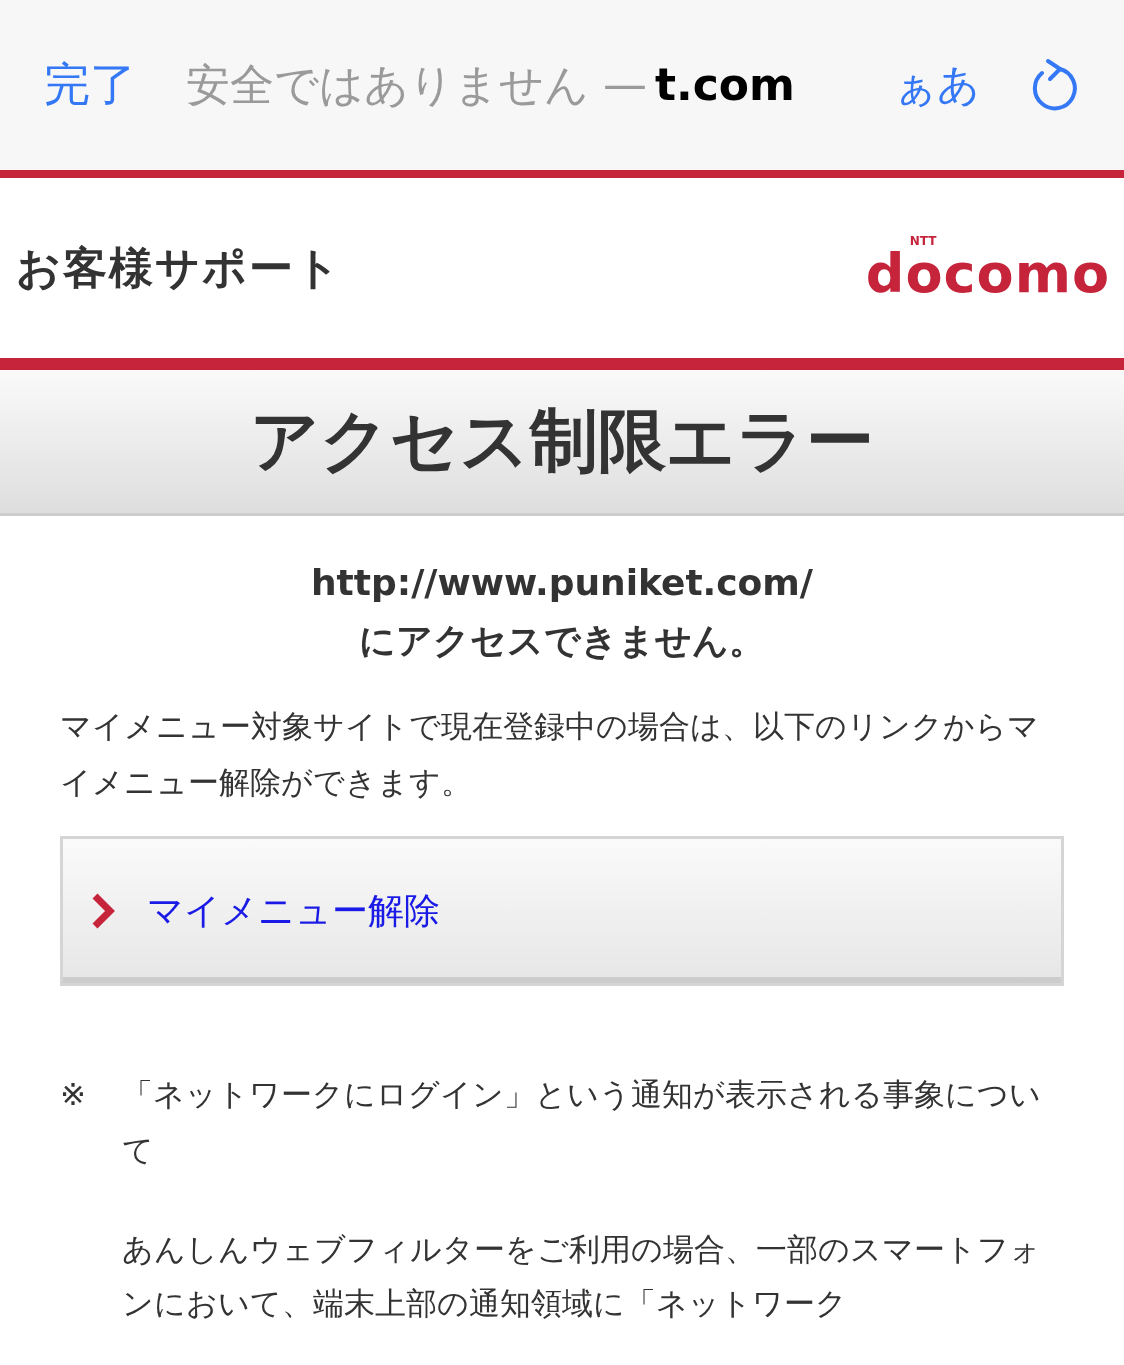  I want to click on text-size-button: ぁあ, so click(937, 85).